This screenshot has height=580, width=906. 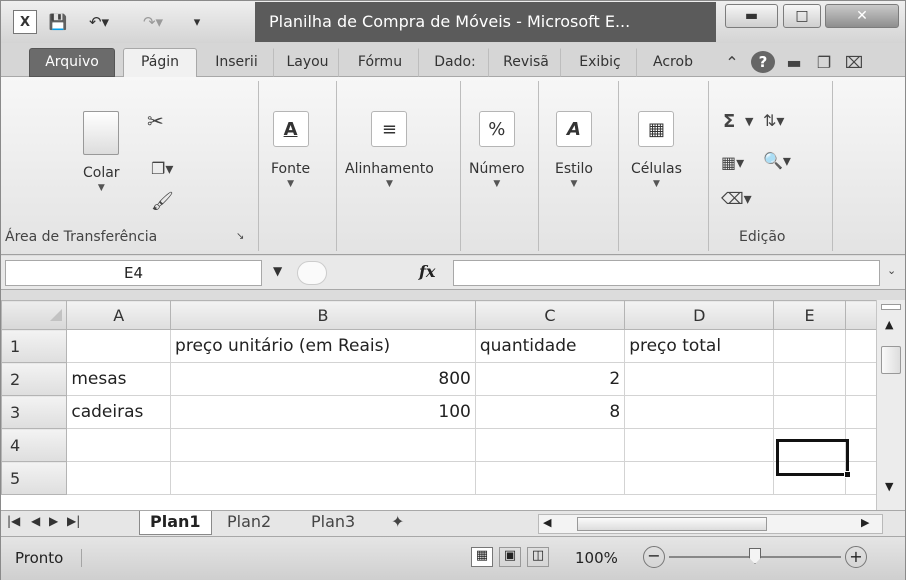 What do you see at coordinates (732, 162) in the screenshot?
I see `fill-icon: ▦▾` at bounding box center [732, 162].